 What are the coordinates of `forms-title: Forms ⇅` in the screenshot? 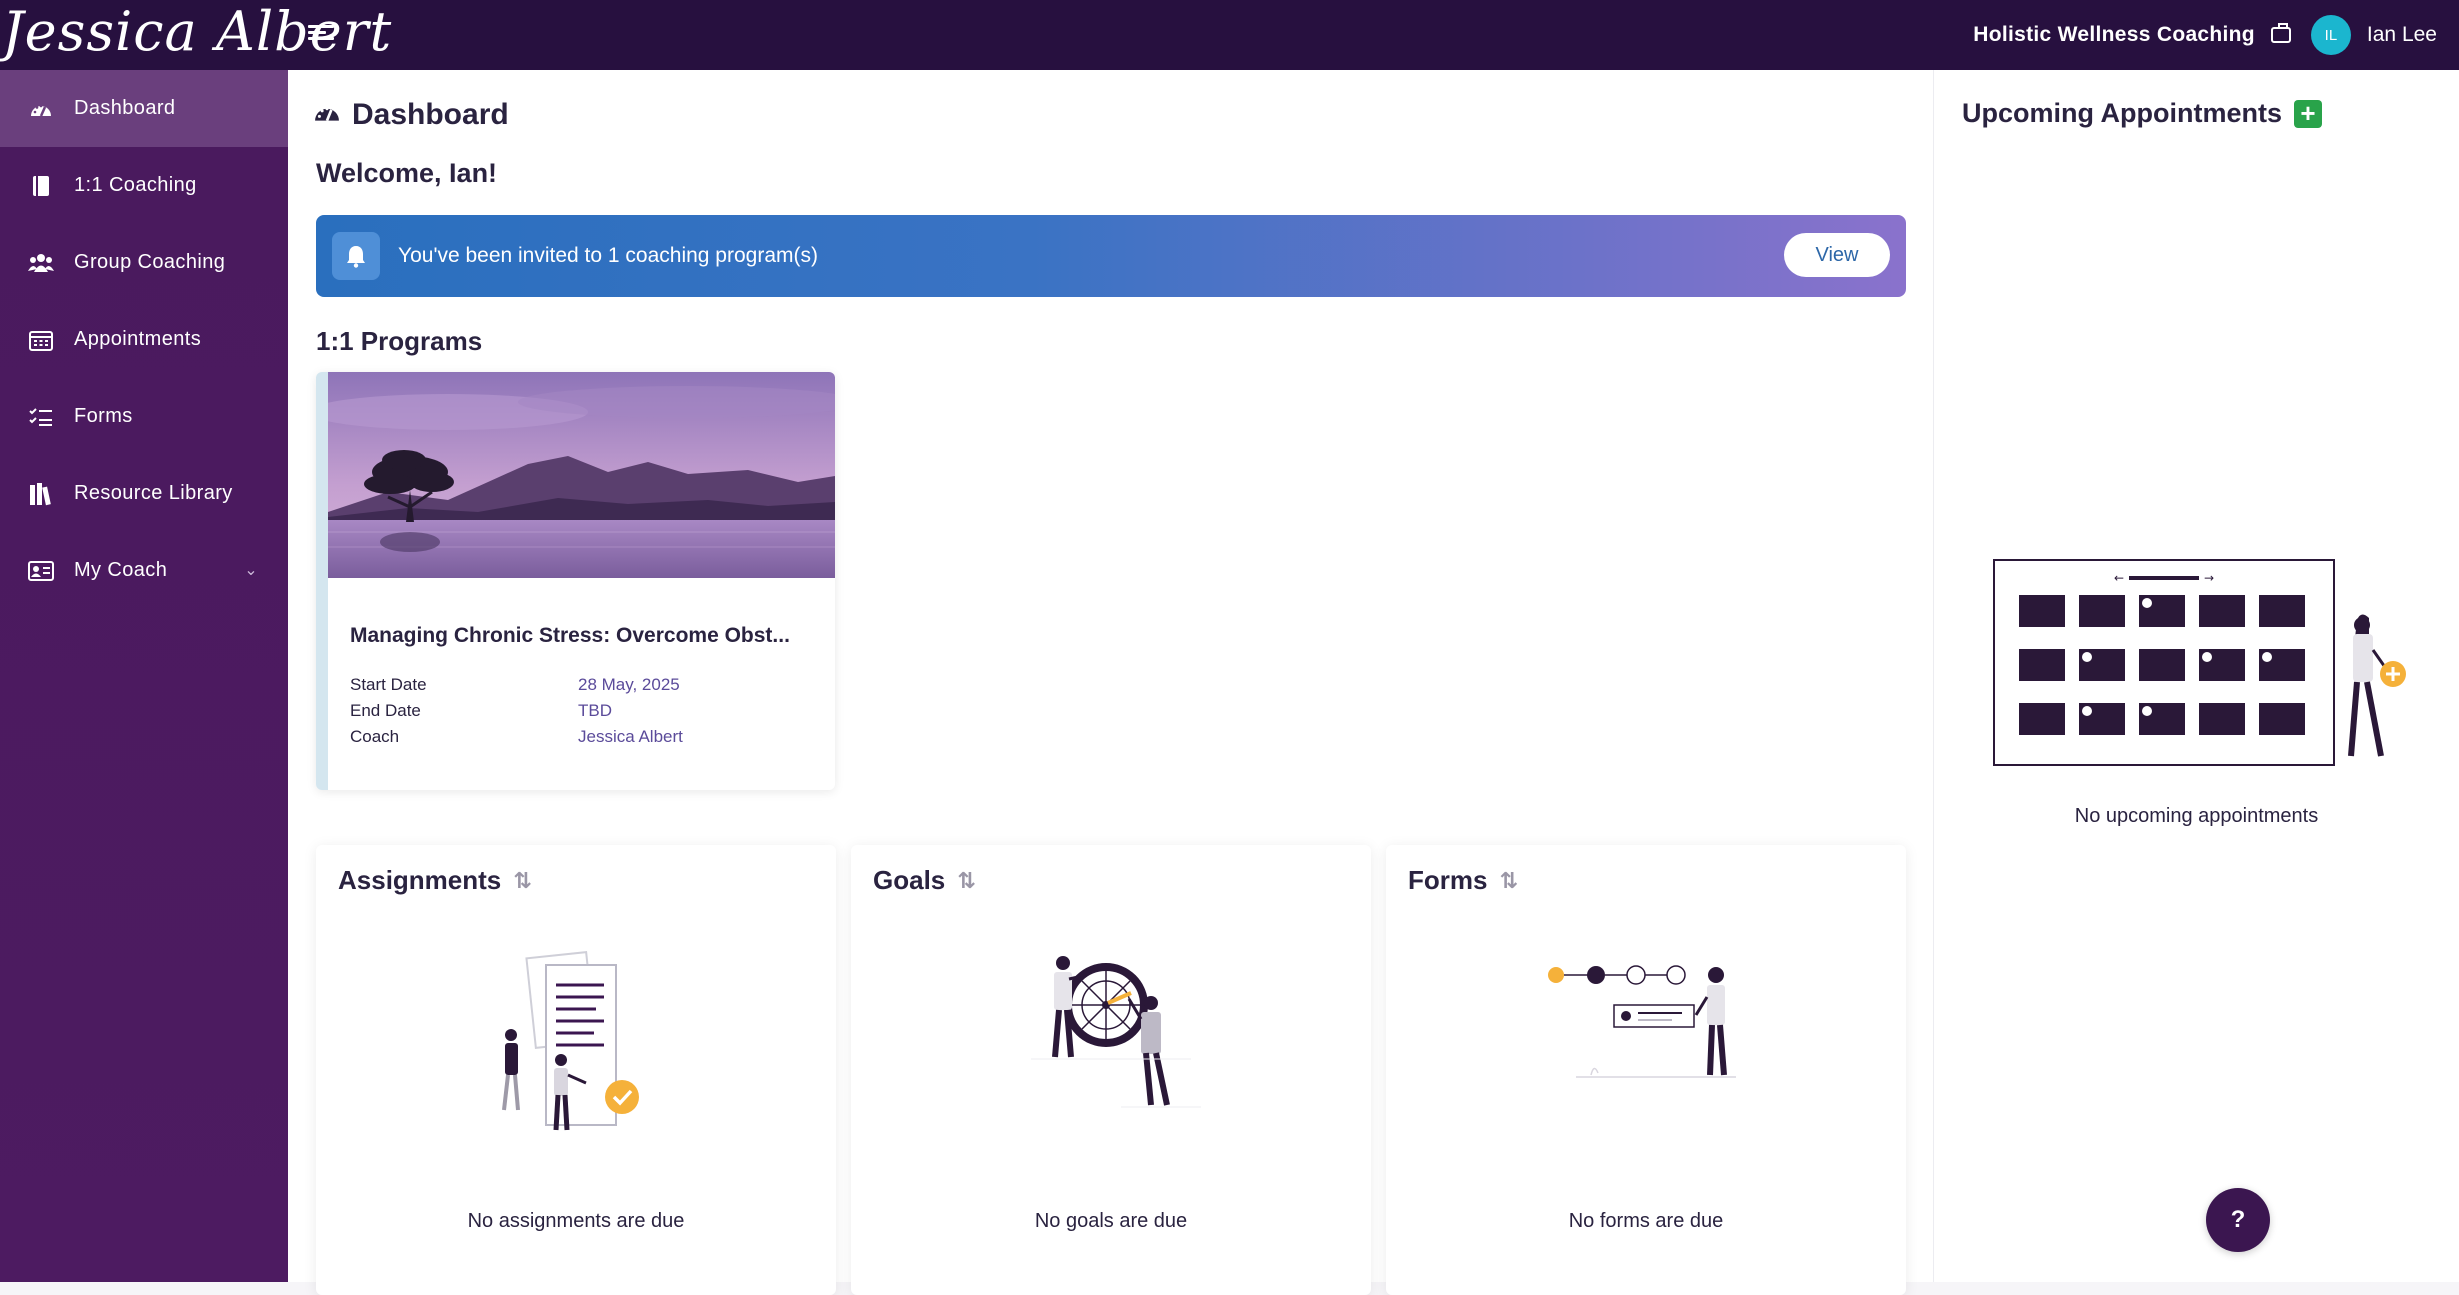 It's located at (1463, 880).